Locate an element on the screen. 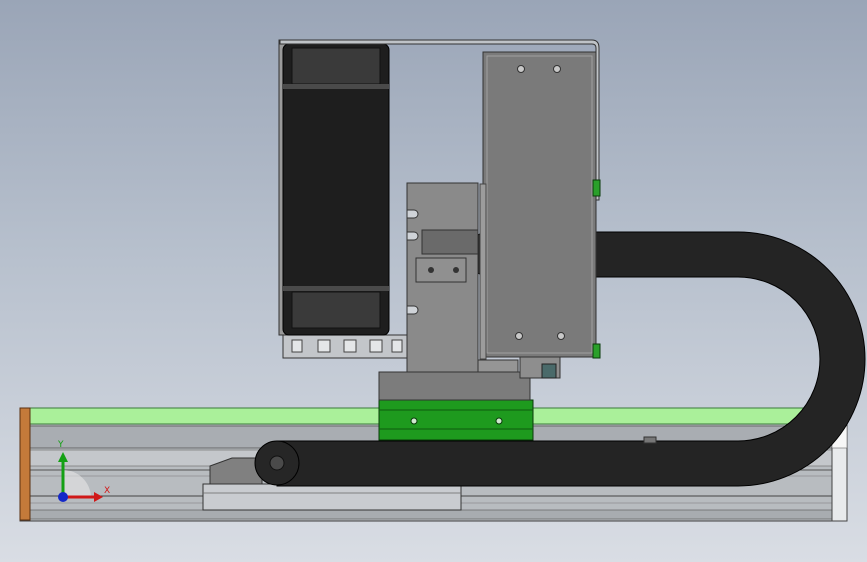 The height and width of the screenshot is (562, 867). axis-y-label: Y is located at coordinates (61, 445).